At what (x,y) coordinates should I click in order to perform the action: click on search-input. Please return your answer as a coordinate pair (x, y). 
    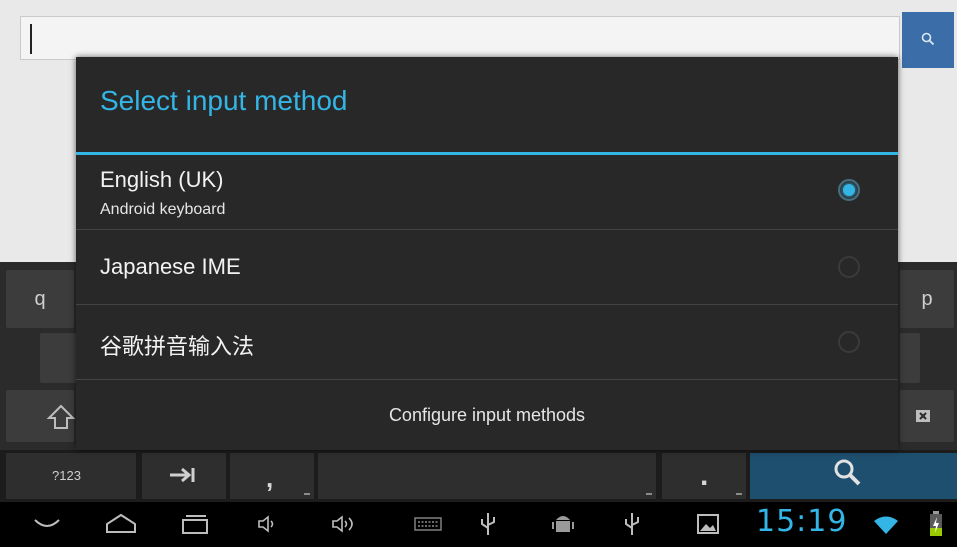
    Looking at the image, I should click on (460, 38).